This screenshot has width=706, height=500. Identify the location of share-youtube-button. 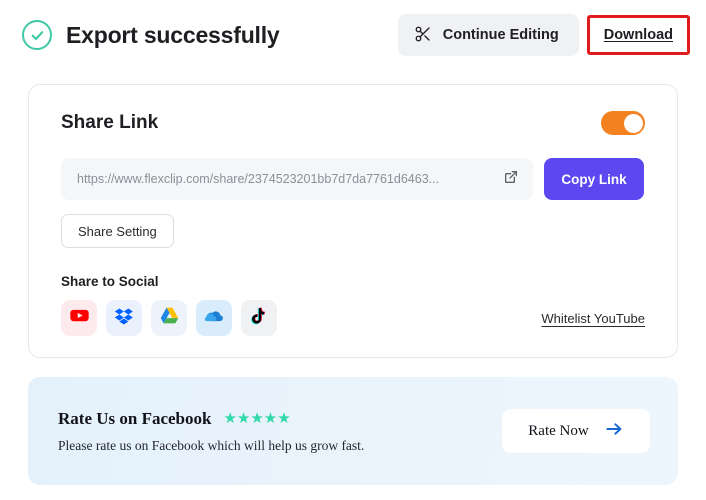
(79, 318).